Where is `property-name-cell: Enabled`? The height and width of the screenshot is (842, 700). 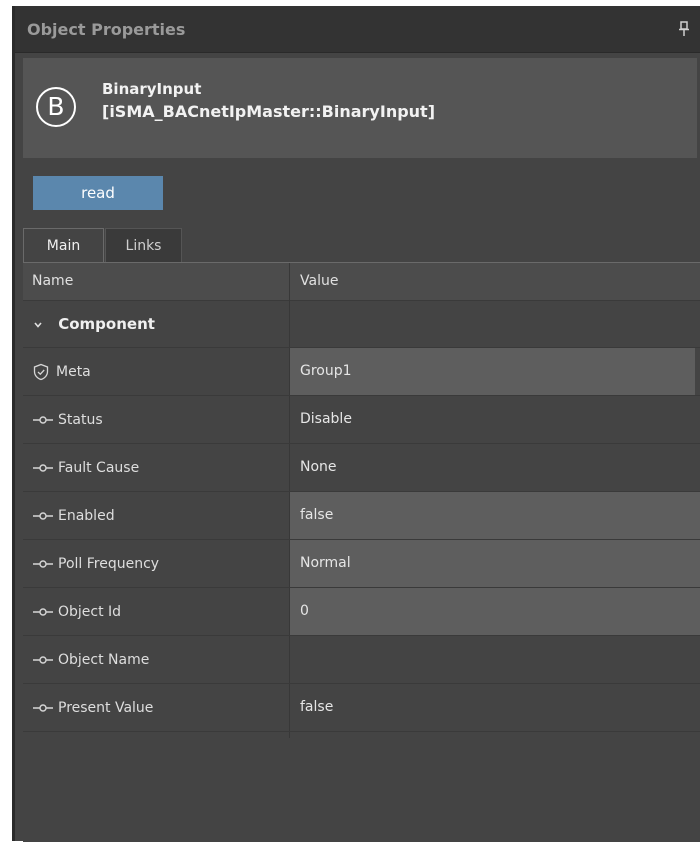
property-name-cell: Enabled is located at coordinates (73, 516).